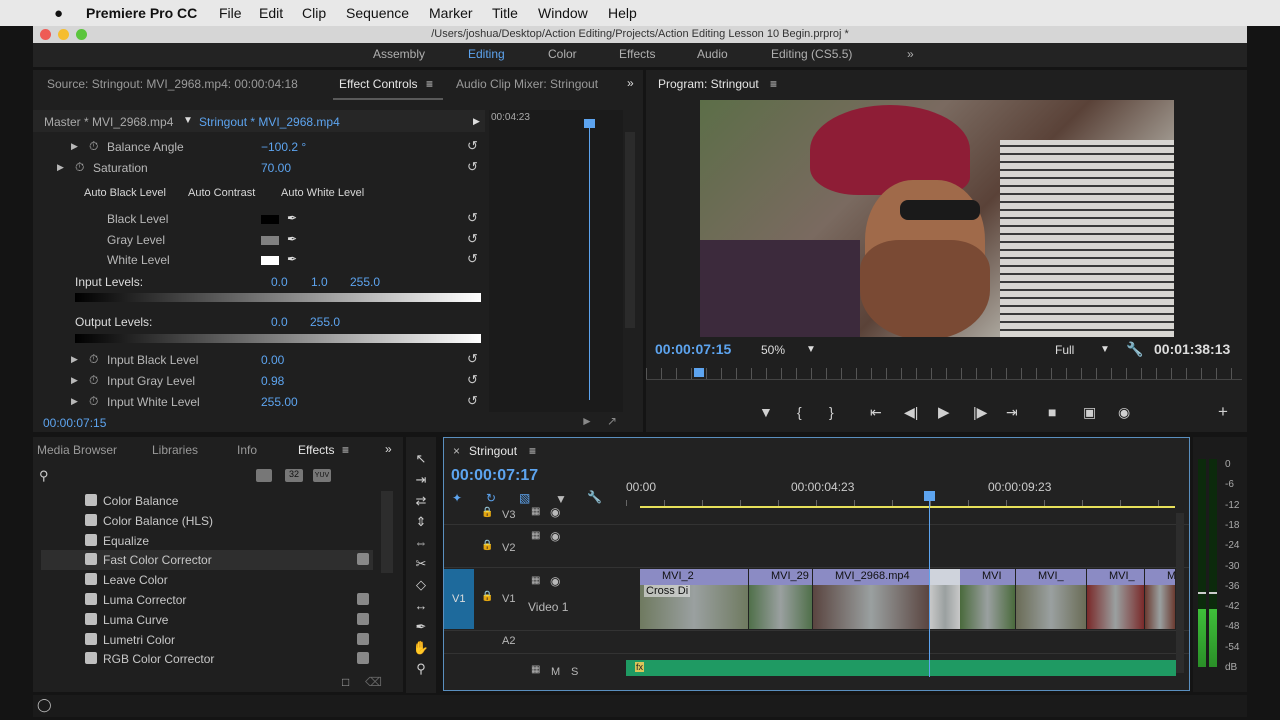 The image size is (1280, 720). I want to click on auto-contrast-button: Auto Contrast, so click(221, 193).